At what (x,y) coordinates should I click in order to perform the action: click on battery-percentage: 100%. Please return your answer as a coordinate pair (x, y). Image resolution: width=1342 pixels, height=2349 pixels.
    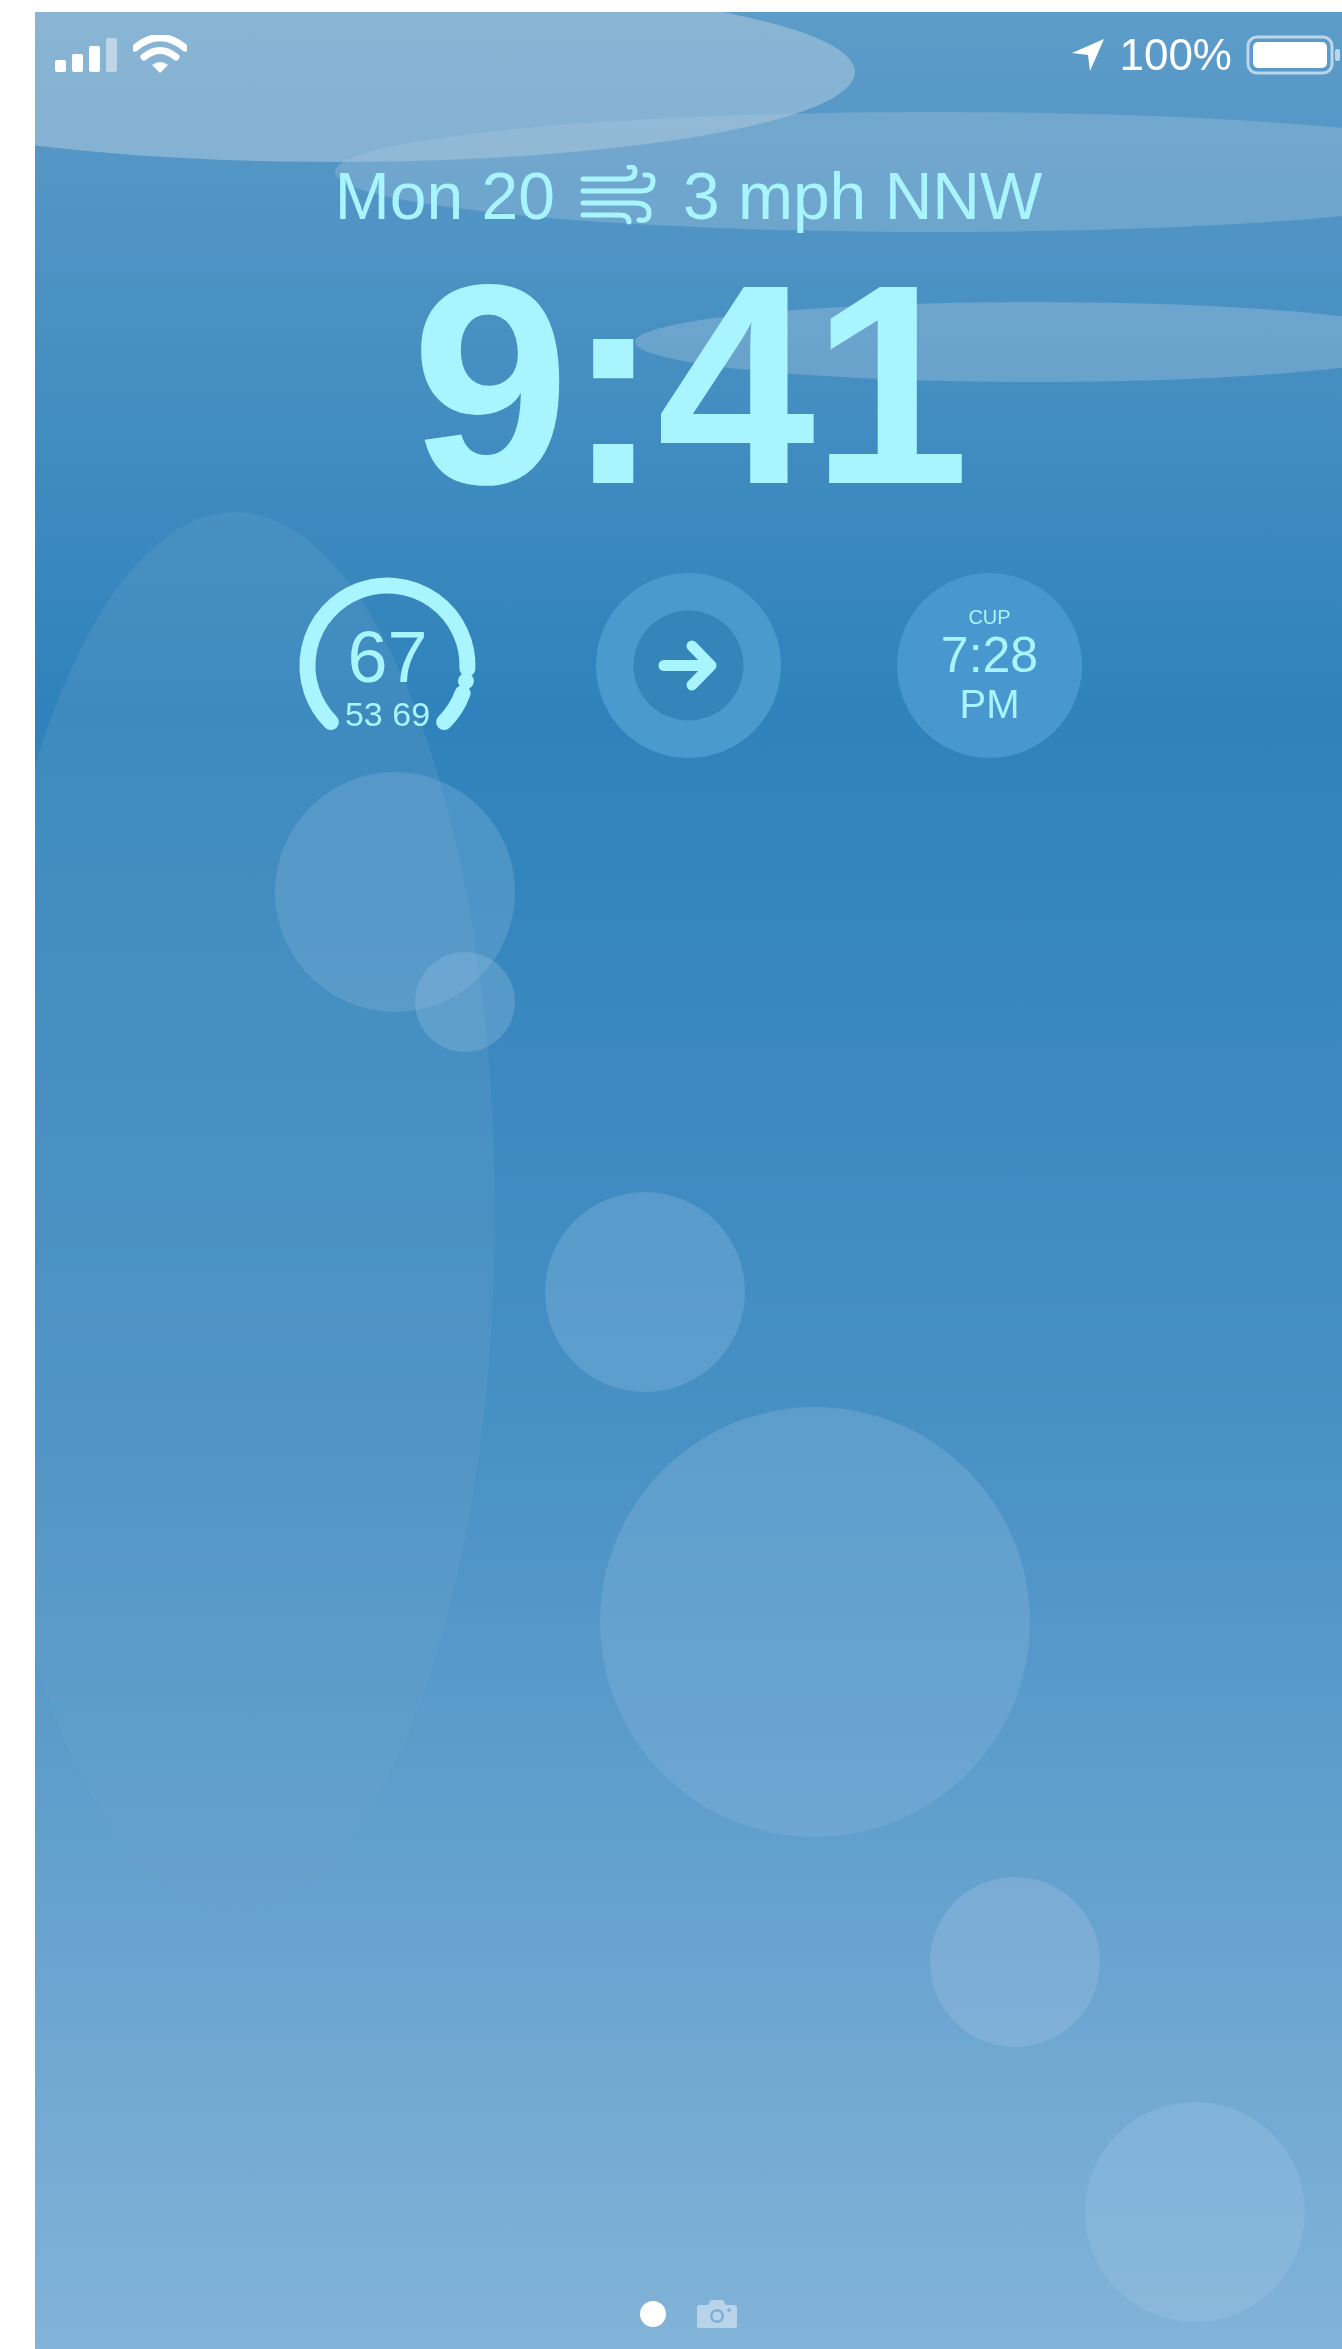
    Looking at the image, I should click on (1175, 55).